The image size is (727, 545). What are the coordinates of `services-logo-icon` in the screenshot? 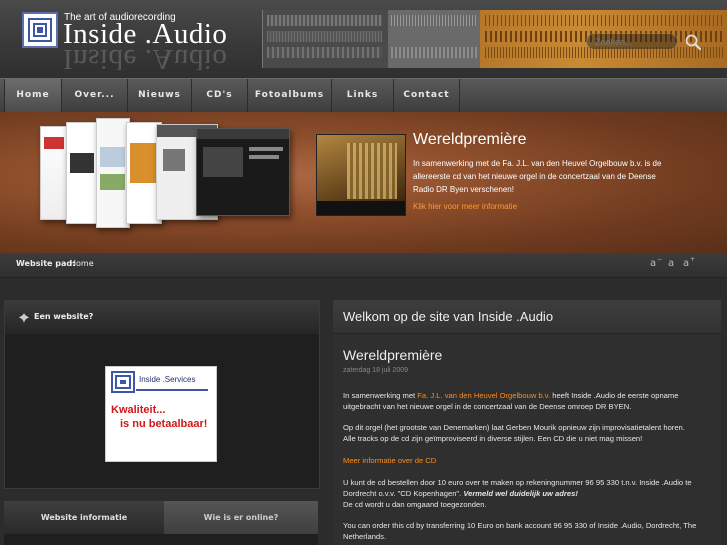 It's located at (123, 382).